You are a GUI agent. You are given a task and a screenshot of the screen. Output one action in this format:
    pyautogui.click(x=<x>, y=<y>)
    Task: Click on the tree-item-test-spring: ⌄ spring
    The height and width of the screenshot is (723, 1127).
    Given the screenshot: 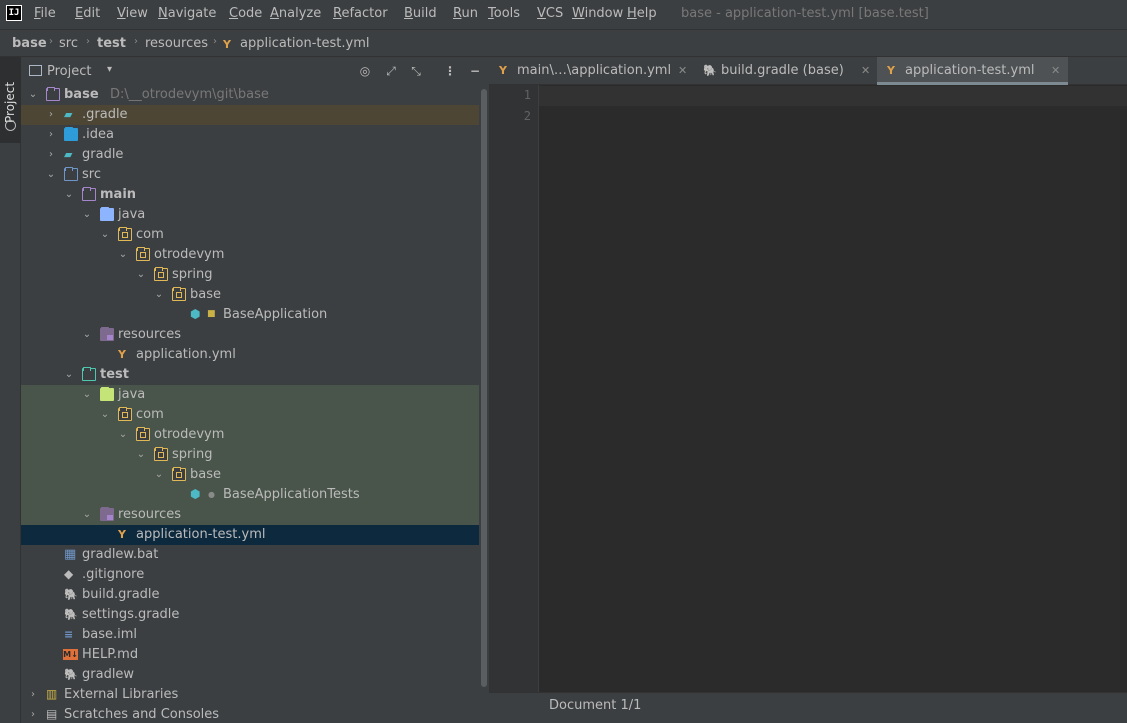 What is the action you would take?
    pyautogui.click(x=254, y=455)
    